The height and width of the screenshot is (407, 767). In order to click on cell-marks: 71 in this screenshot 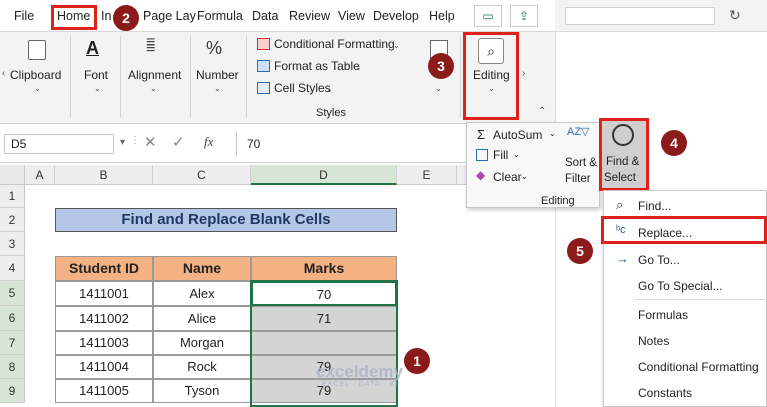, I will do `click(324, 318)`.